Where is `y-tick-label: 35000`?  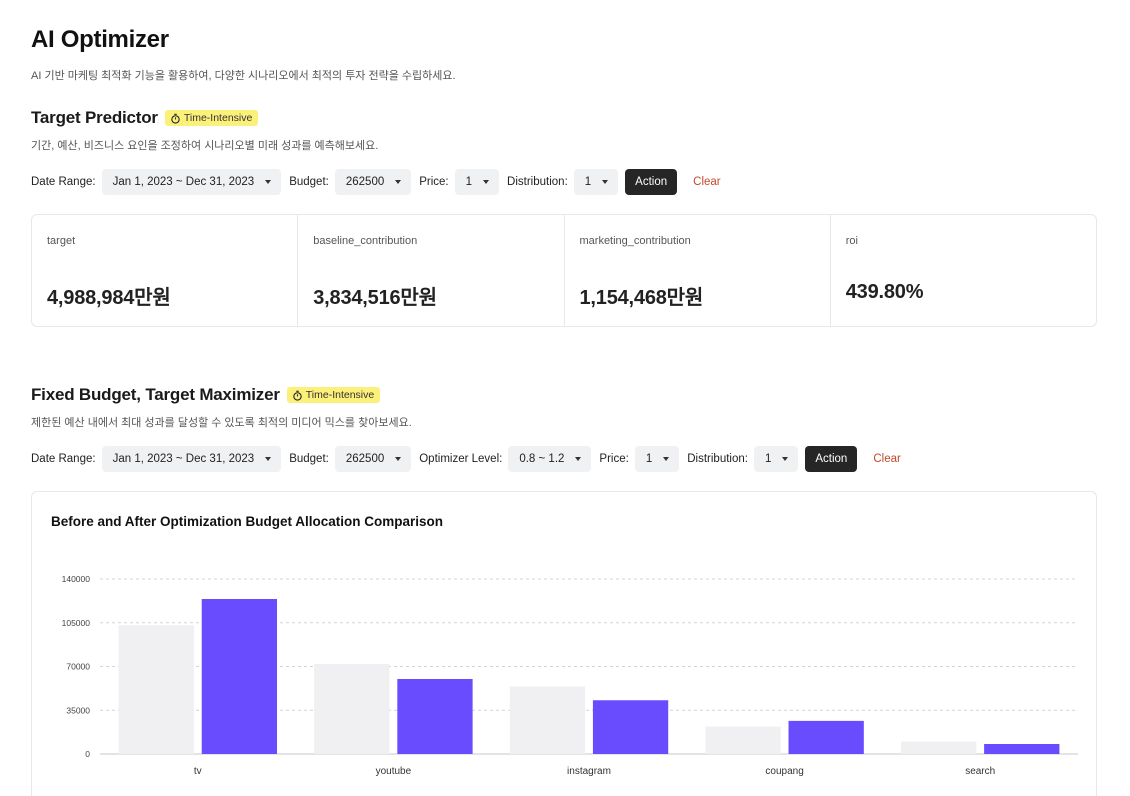 y-tick-label: 35000 is located at coordinates (78, 710).